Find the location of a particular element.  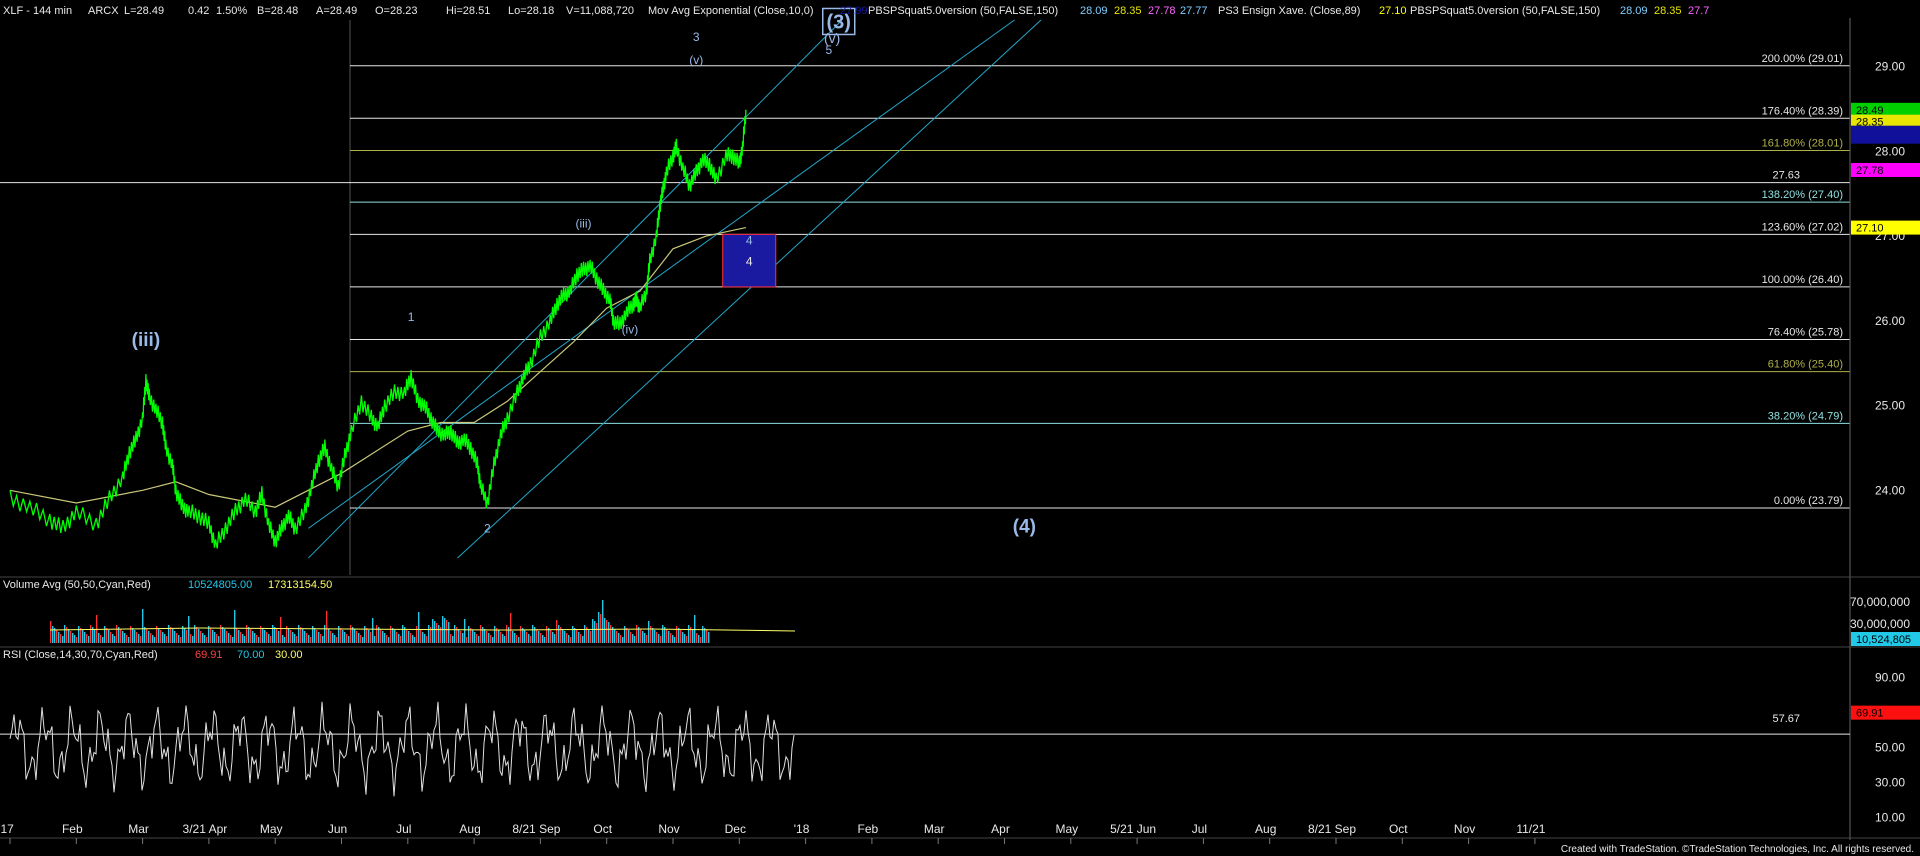

price-tag-band is located at coordinates (1885, 134).